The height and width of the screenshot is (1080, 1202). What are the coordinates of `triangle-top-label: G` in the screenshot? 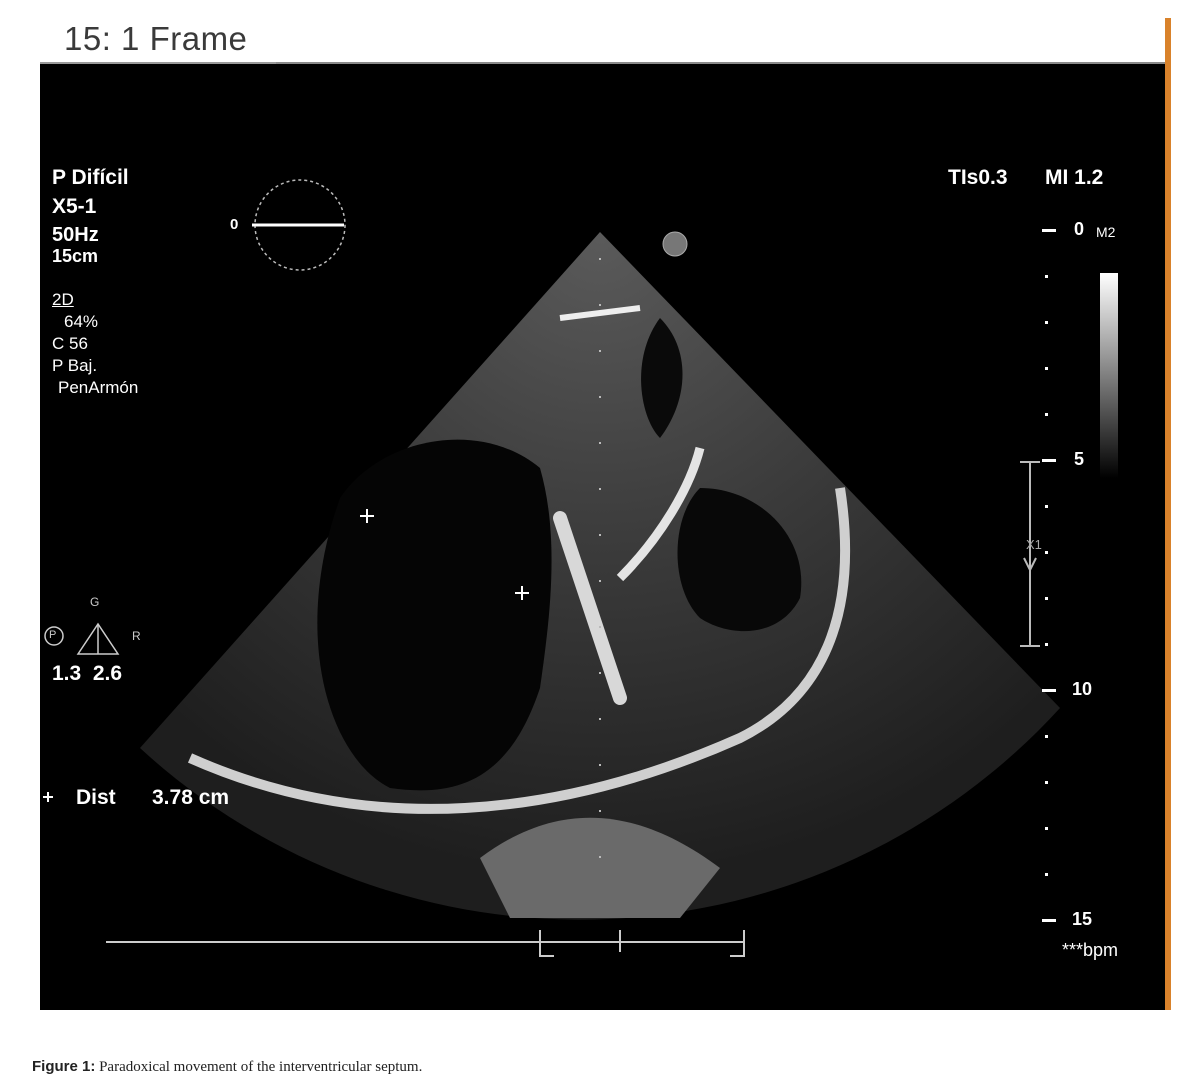 It's located at (95, 602).